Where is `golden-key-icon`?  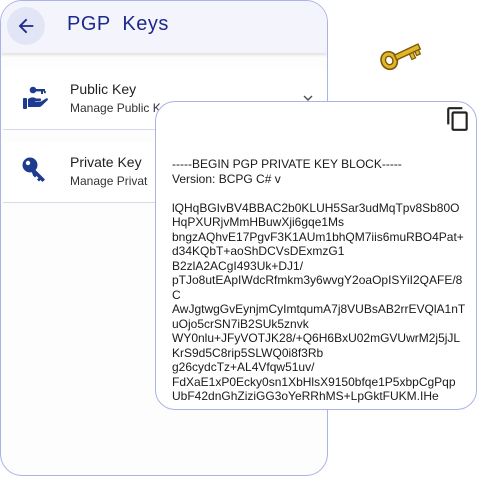 golden-key-icon is located at coordinates (401, 57).